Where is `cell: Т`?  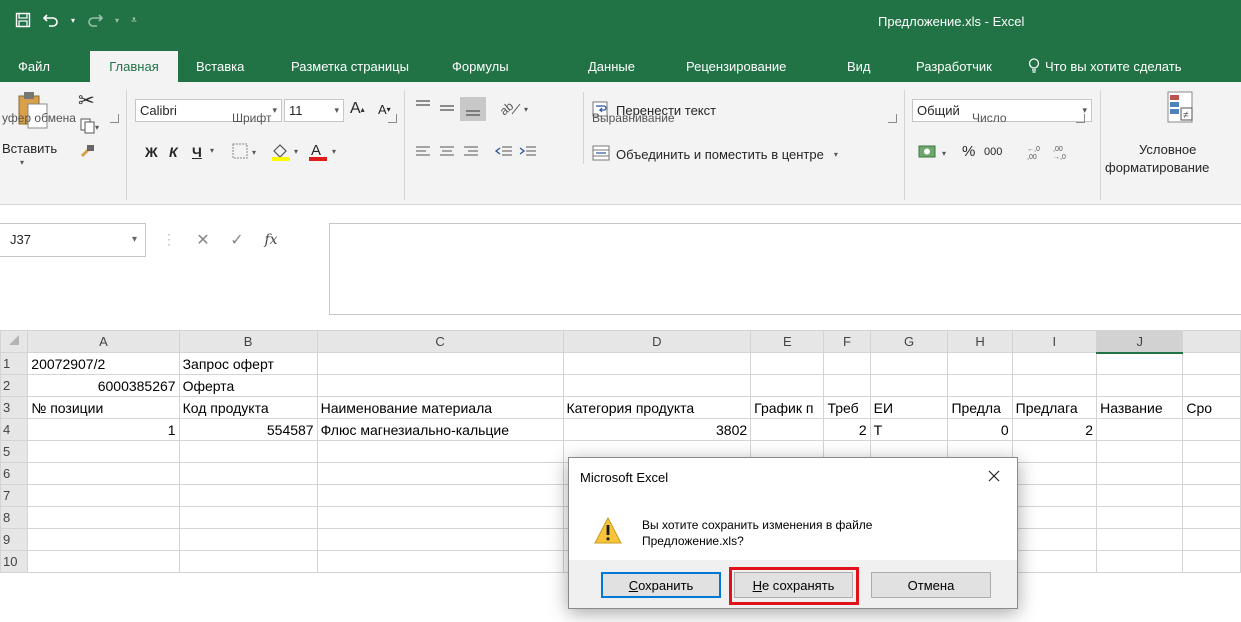 cell: Т is located at coordinates (909, 429).